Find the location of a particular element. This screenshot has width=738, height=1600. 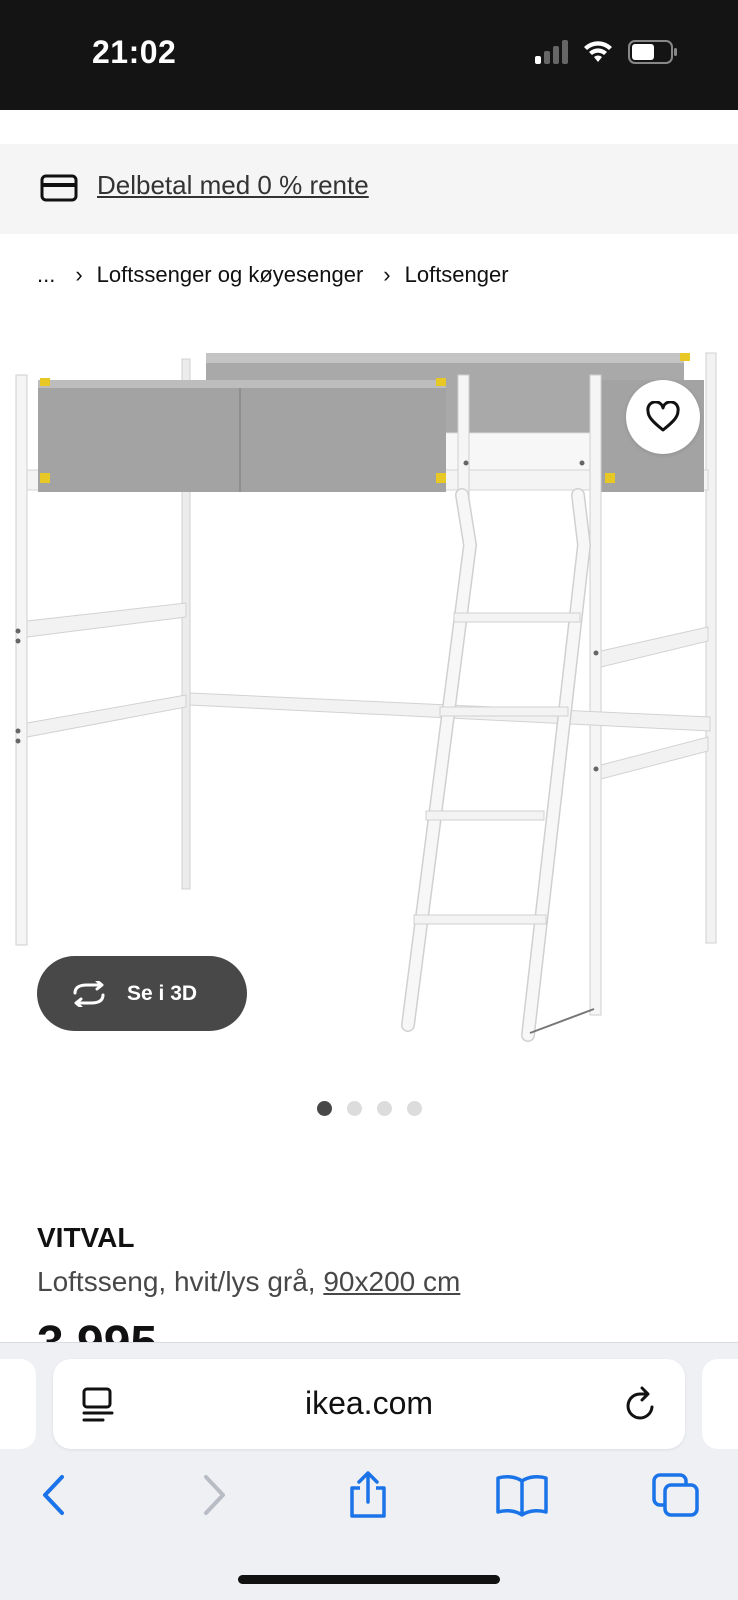

forward-icon is located at coordinates (214, 1495).